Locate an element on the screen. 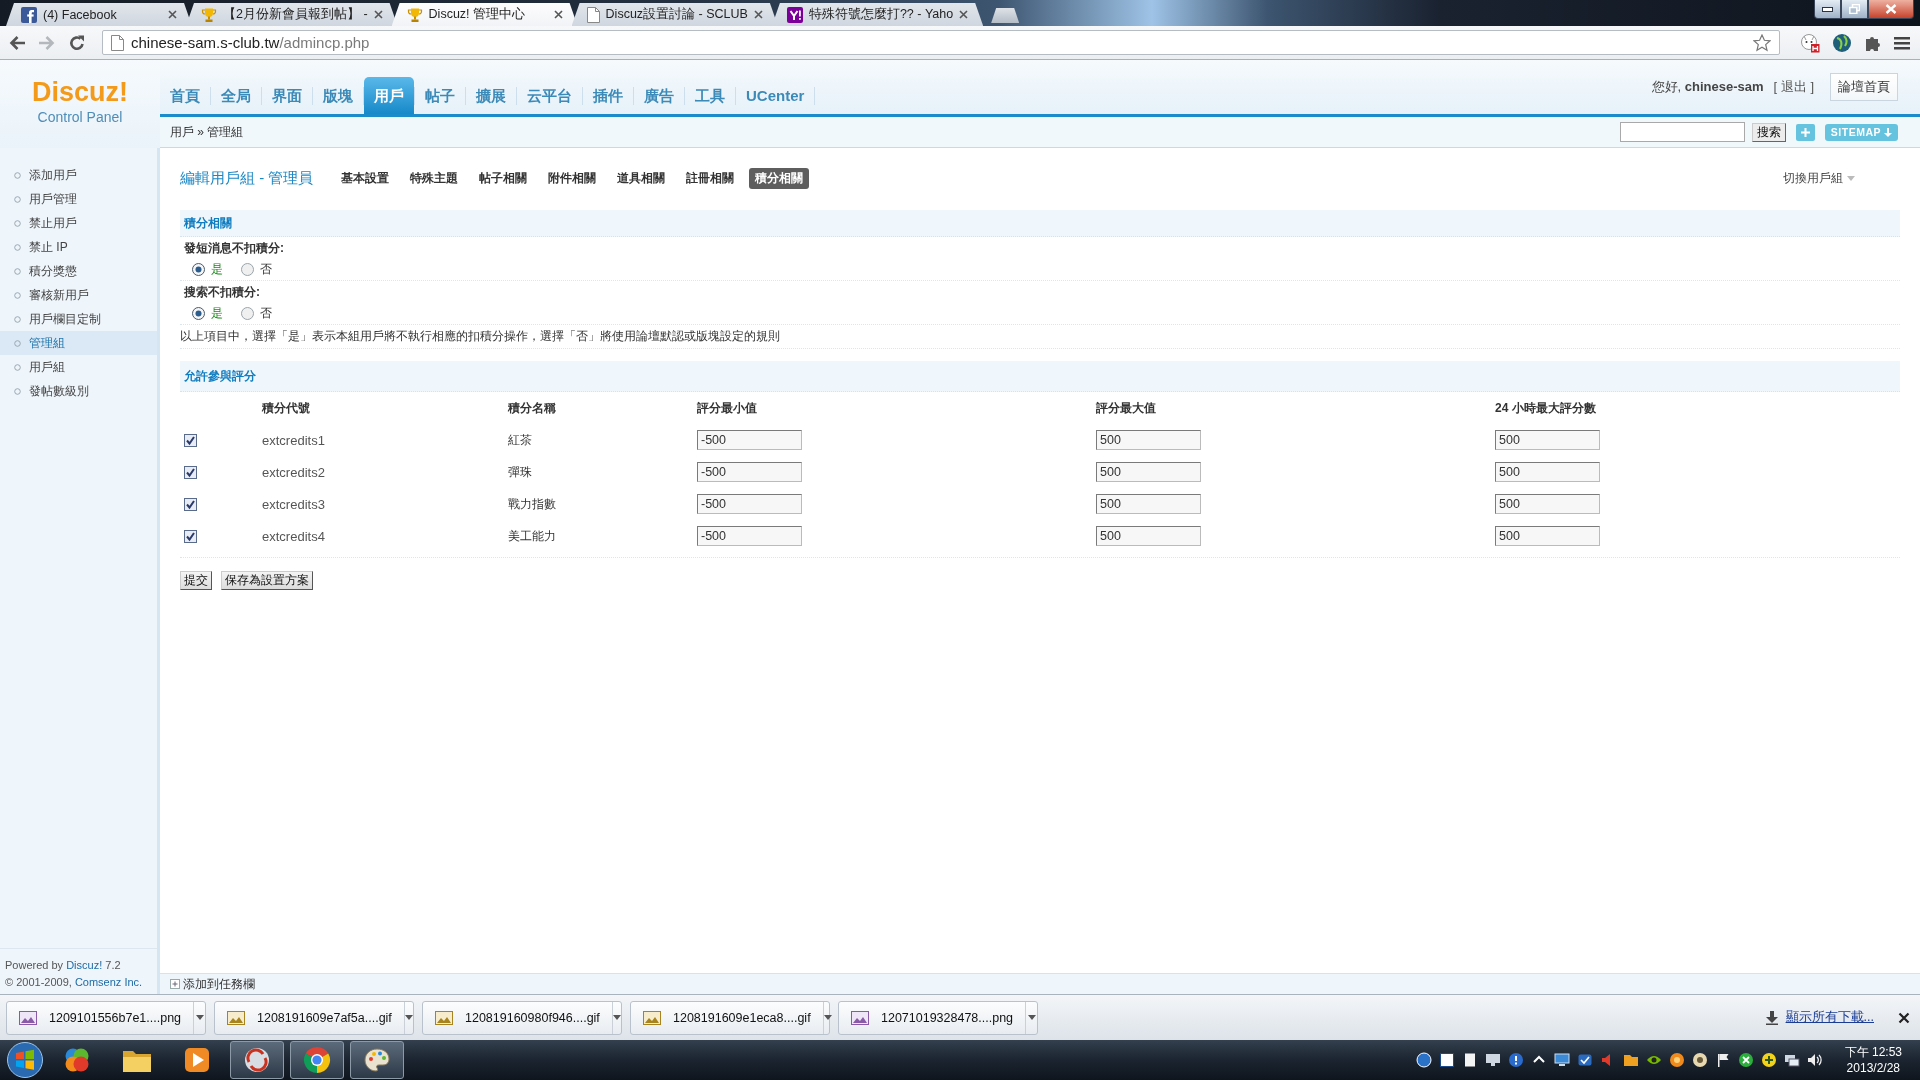 The height and width of the screenshot is (1080, 1920). settings-tab: 帖子相關 is located at coordinates (503, 178).